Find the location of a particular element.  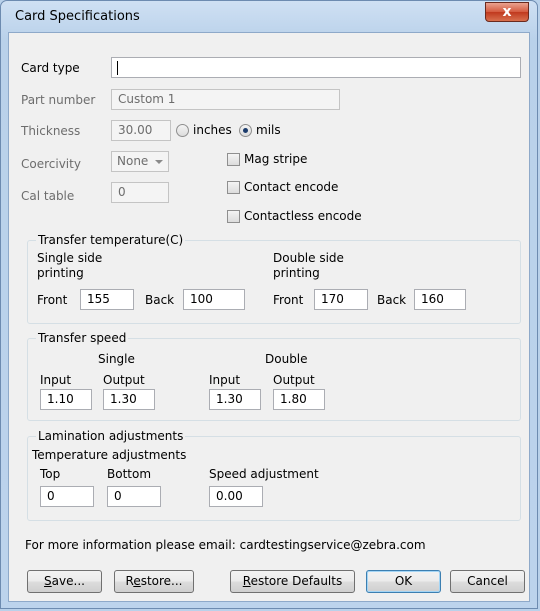

contactless-encode-label: Contactless encode is located at coordinates (303, 216).